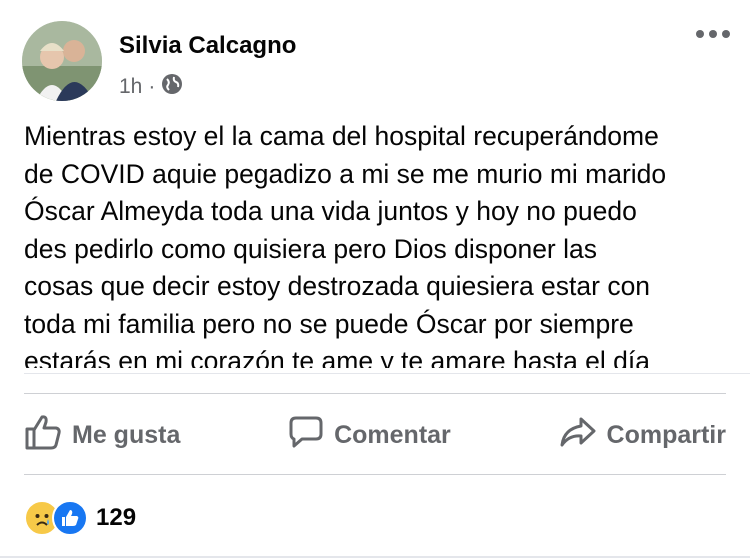 The image size is (750, 558). I want to click on share-label: Compartir, so click(666, 434).